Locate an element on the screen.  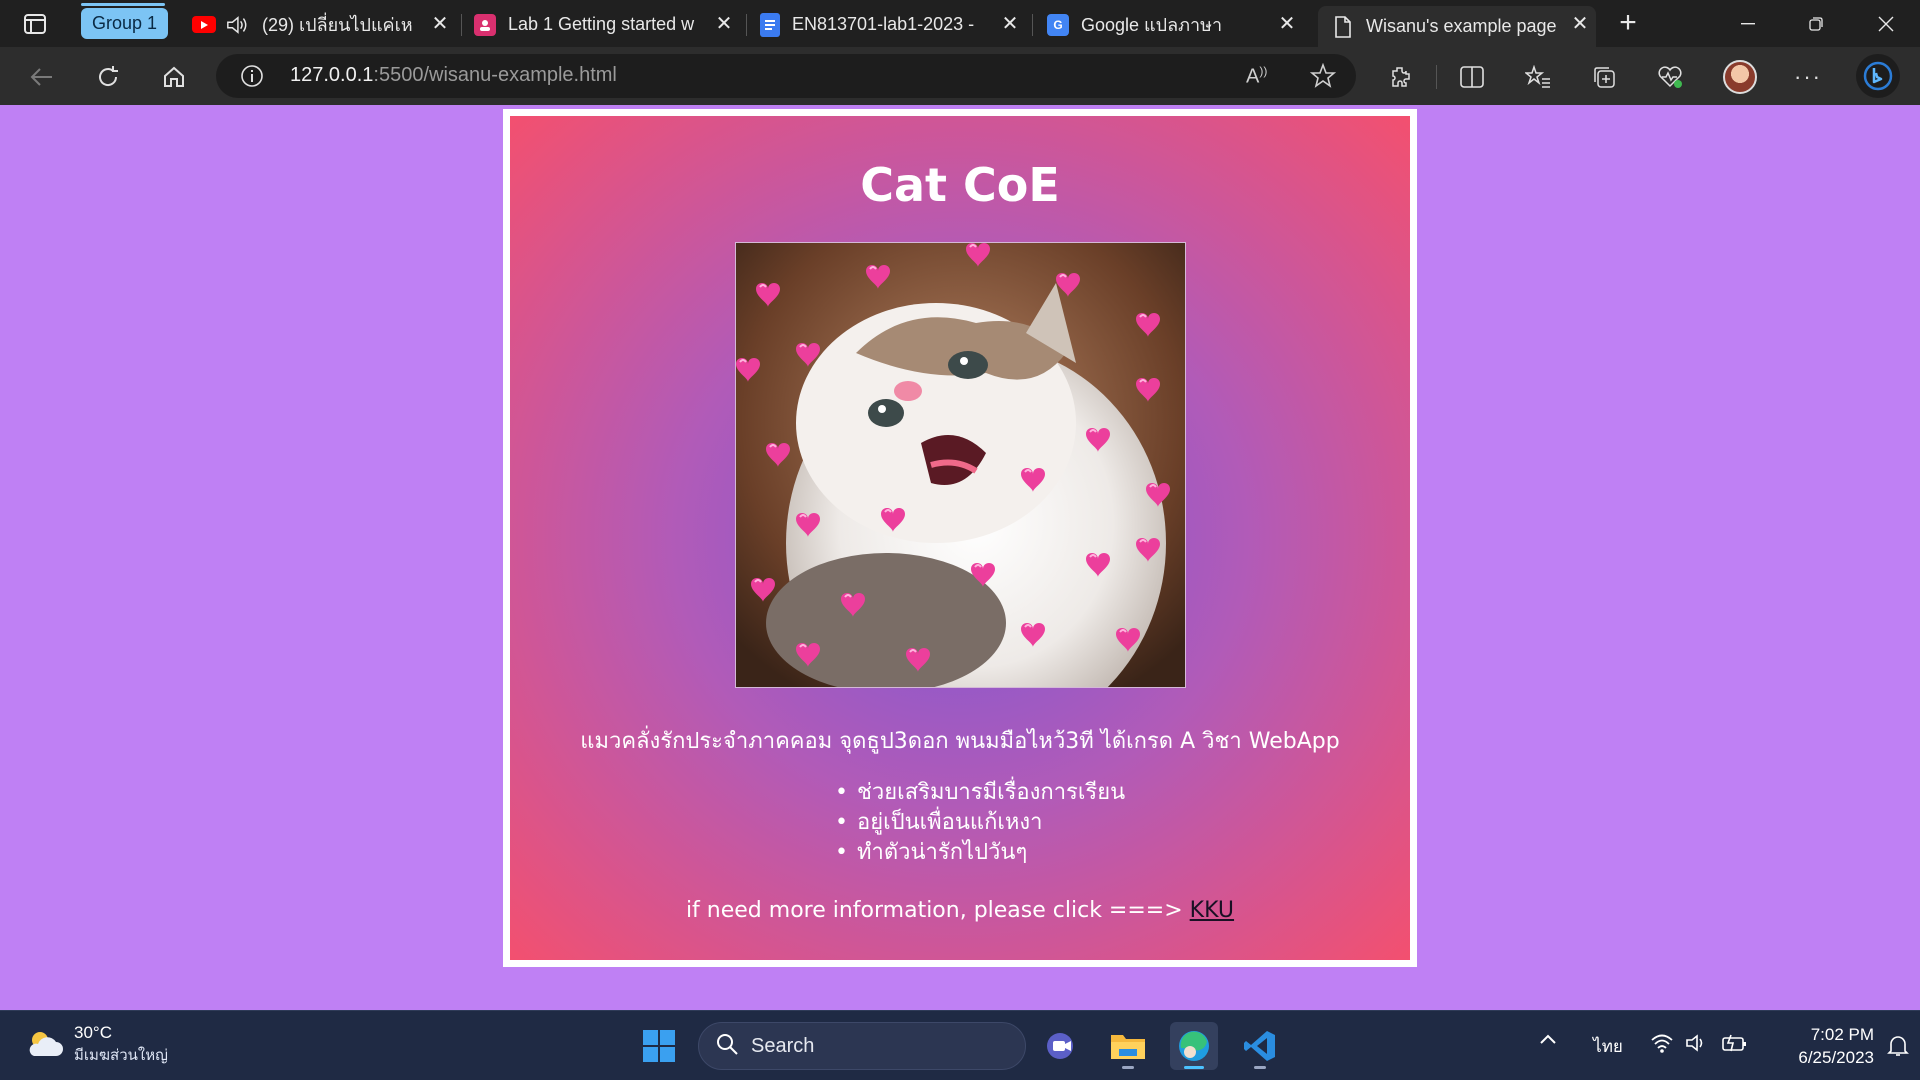
classroom-icon is located at coordinates (485, 24).